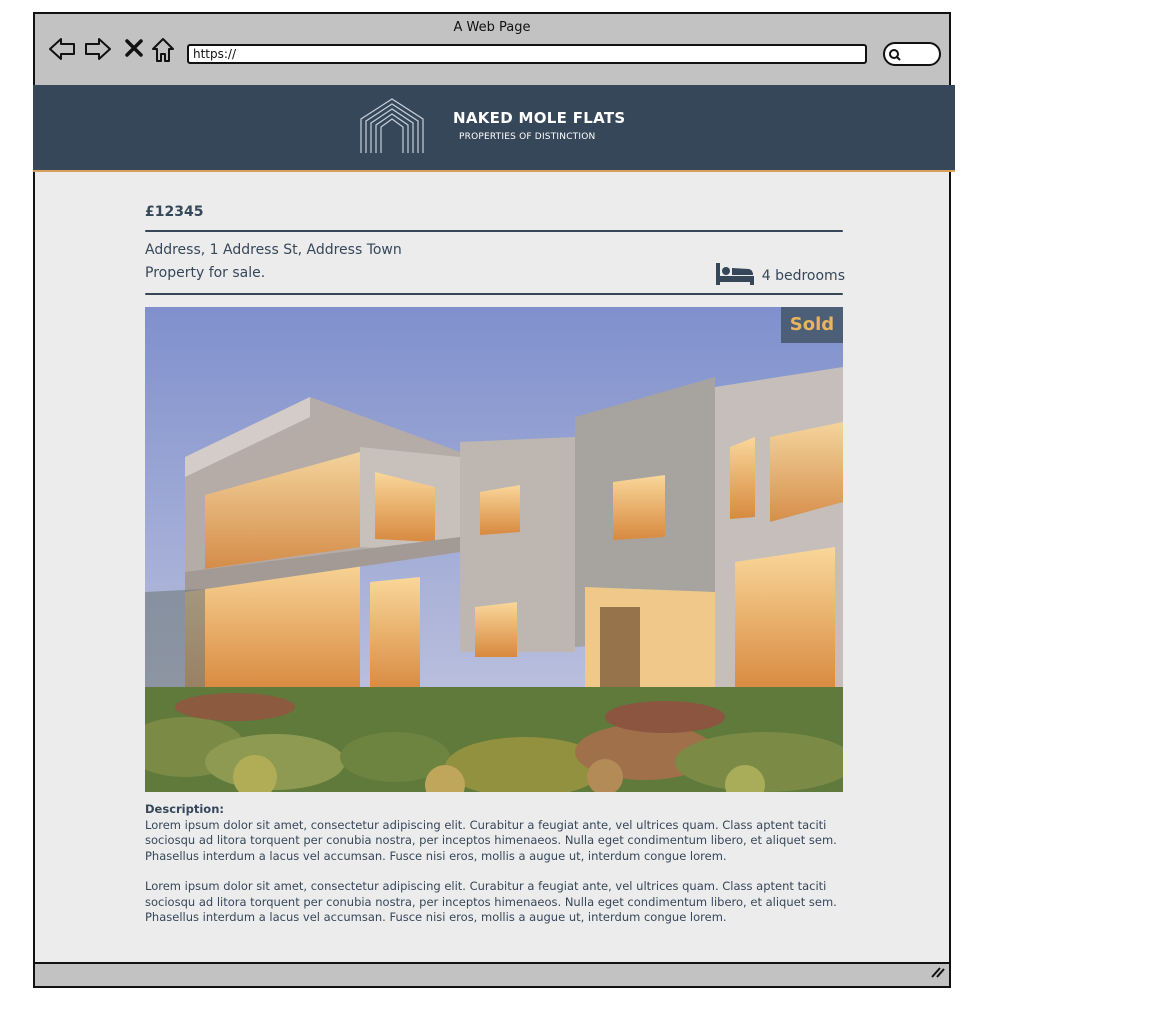  What do you see at coordinates (912, 54) in the screenshot?
I see `search-button` at bounding box center [912, 54].